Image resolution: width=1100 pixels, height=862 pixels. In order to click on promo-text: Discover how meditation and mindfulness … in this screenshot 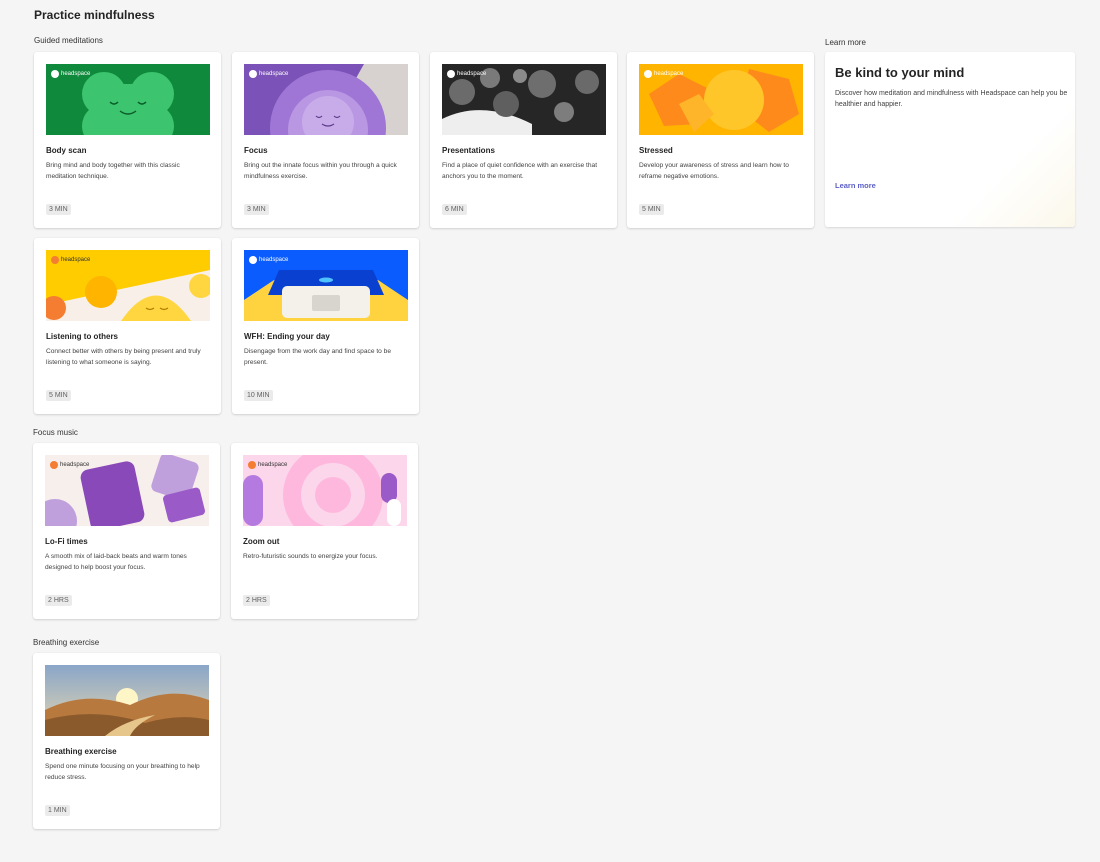, I will do `click(951, 99)`.